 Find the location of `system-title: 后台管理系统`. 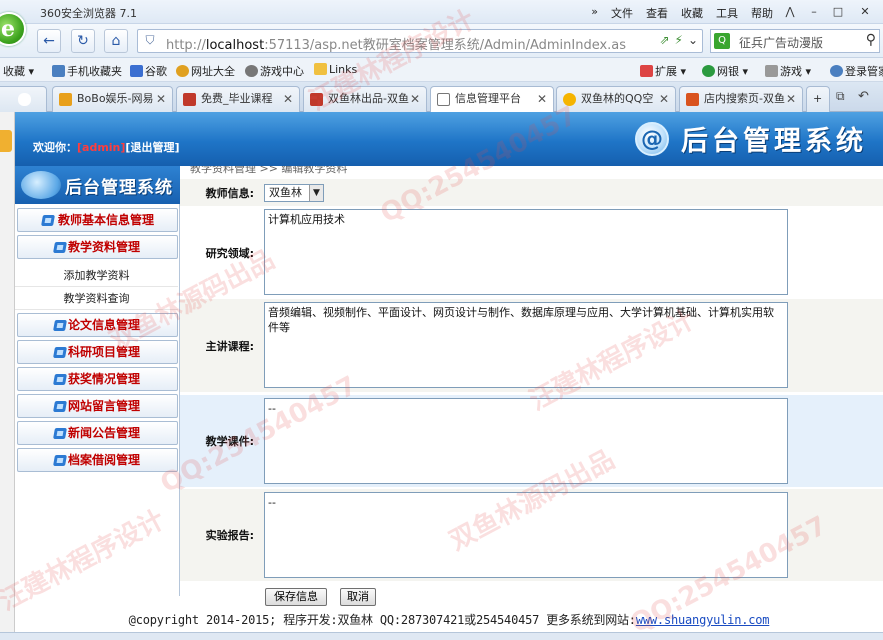

system-title: 后台管理系统 is located at coordinates (774, 141).